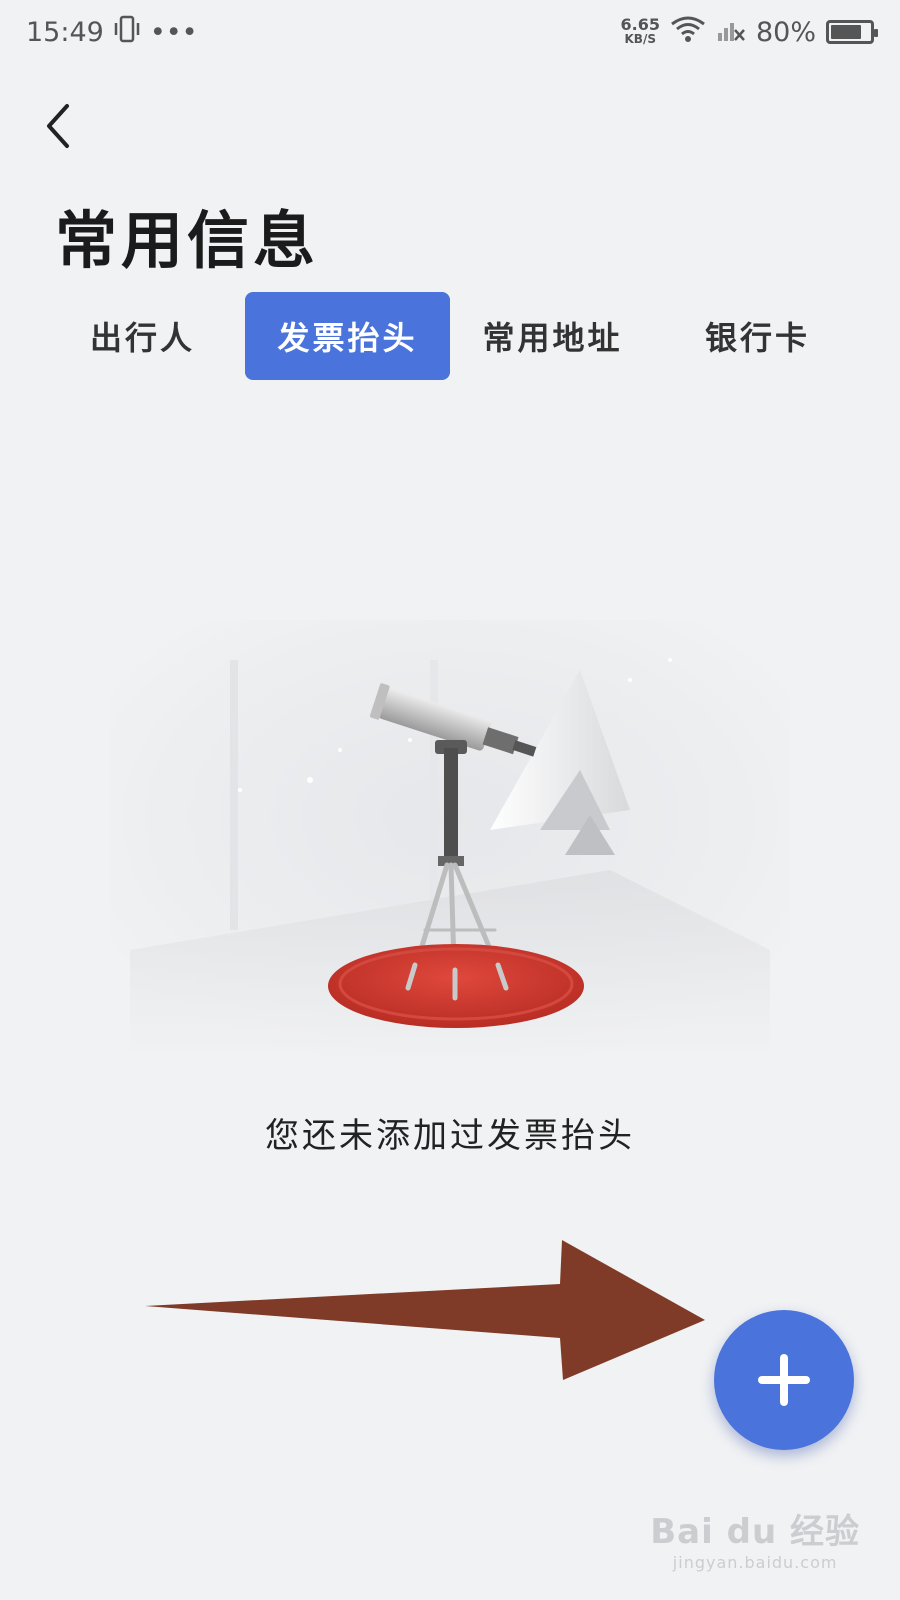  What do you see at coordinates (65, 32) in the screenshot?
I see `status-time: 15:49` at bounding box center [65, 32].